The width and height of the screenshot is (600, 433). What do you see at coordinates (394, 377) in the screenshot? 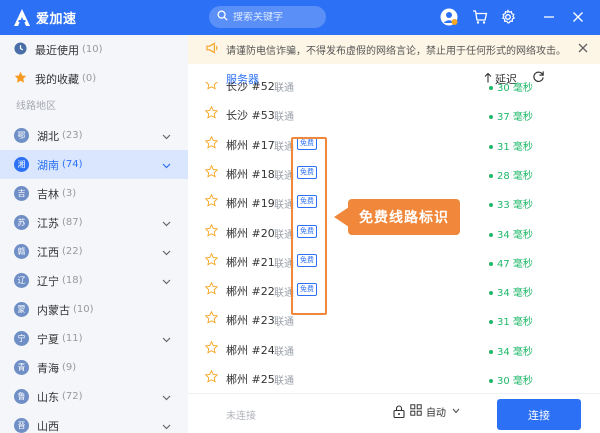
I see `server-row: 郴州 #25 联通 30 毫秒` at bounding box center [394, 377].